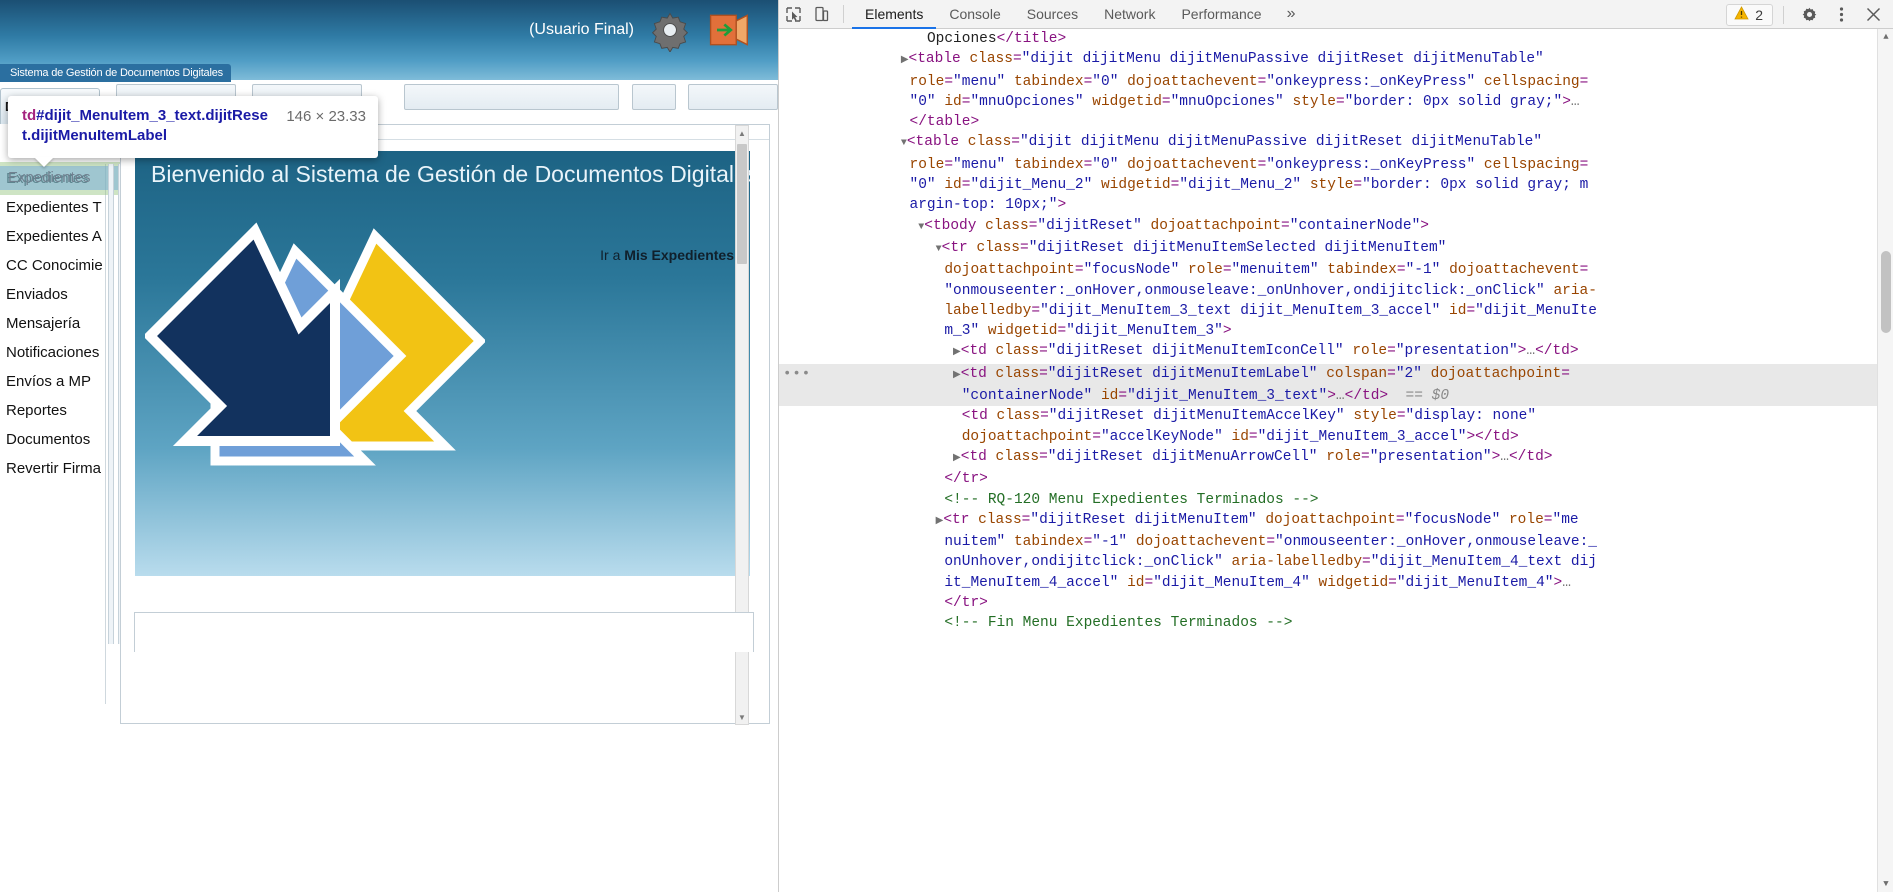  What do you see at coordinates (974, 14) in the screenshot?
I see `tab-console: Console` at bounding box center [974, 14].